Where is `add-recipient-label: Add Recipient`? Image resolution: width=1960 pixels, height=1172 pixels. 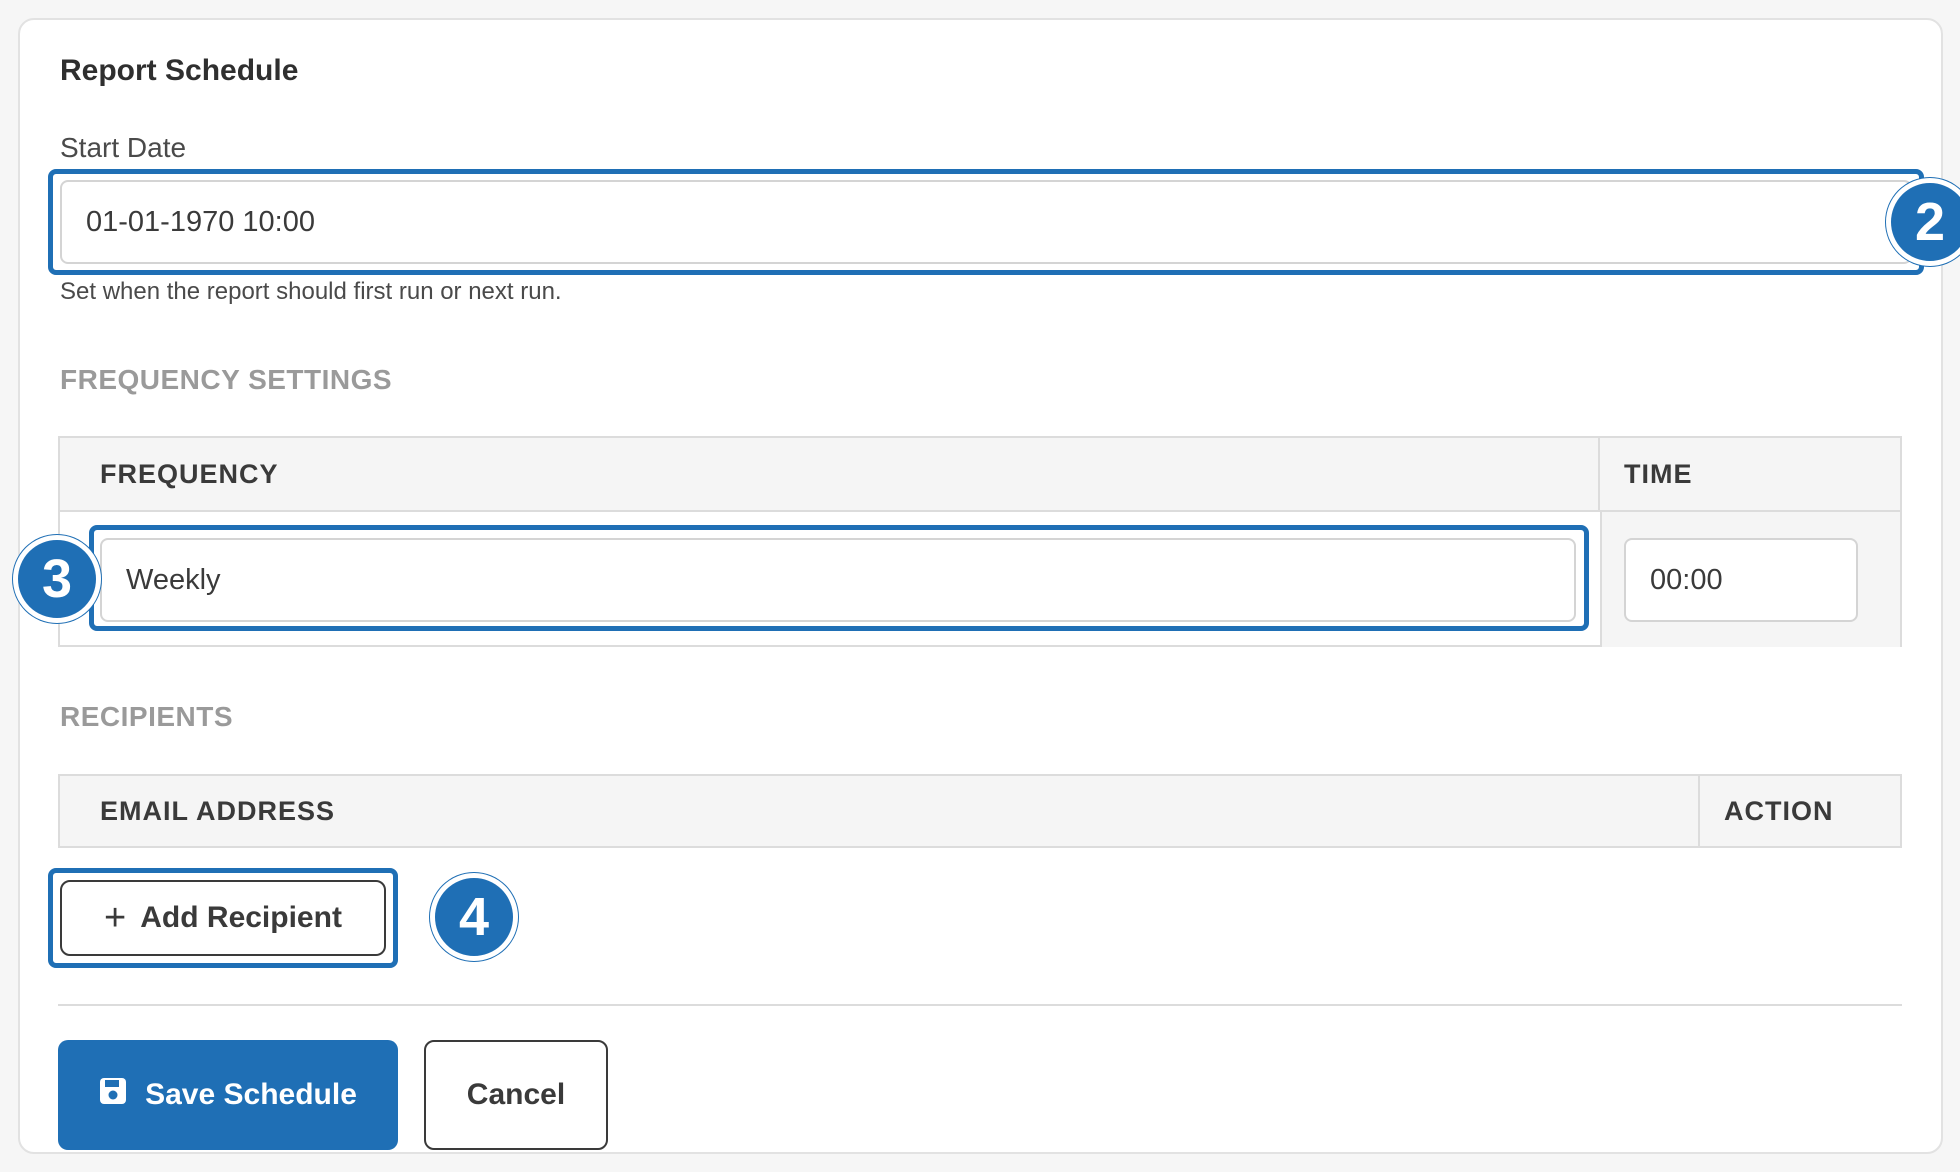 add-recipient-label: Add Recipient is located at coordinates (241, 917).